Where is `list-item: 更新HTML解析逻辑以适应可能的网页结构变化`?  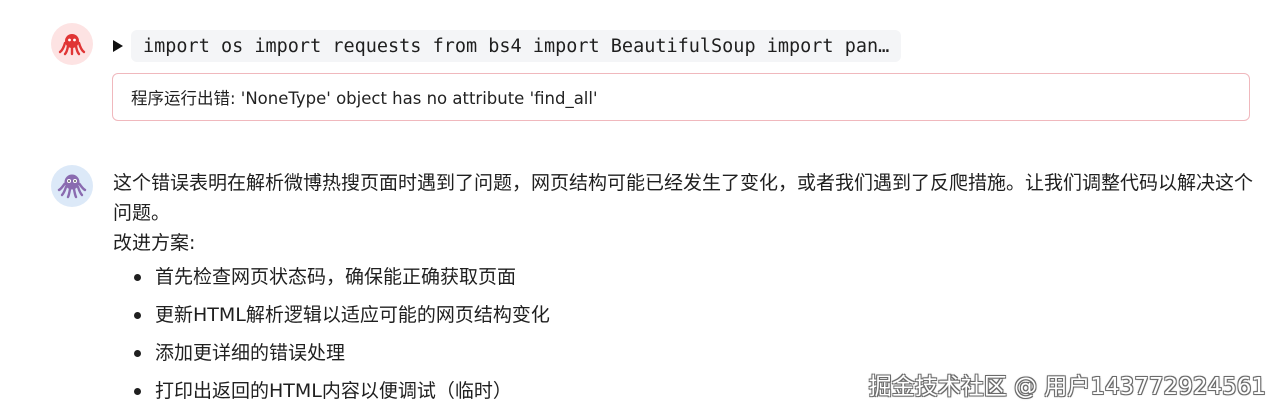
list-item: 更新HTML解析逻辑以适应可能的网页结构变化 is located at coordinates (688, 319).